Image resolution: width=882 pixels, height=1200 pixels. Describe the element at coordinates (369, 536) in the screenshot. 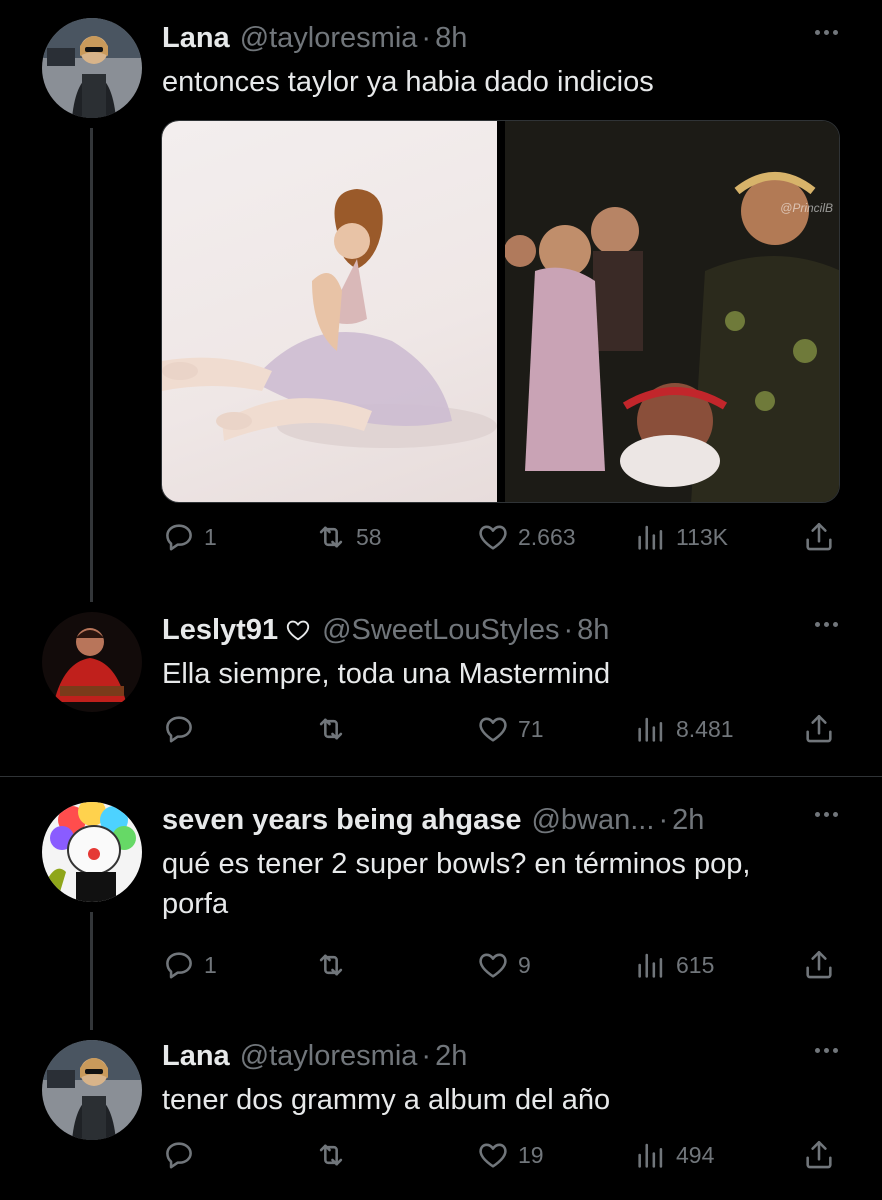

I see `retweet-count: 58` at that location.